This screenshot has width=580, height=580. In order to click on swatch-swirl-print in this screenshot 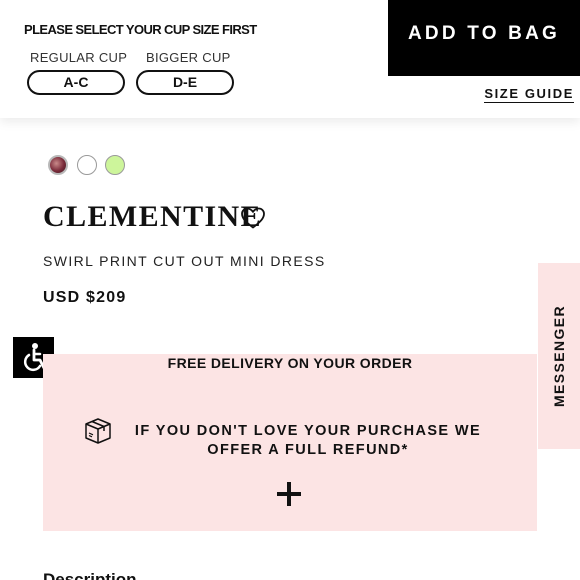, I will do `click(58, 165)`.